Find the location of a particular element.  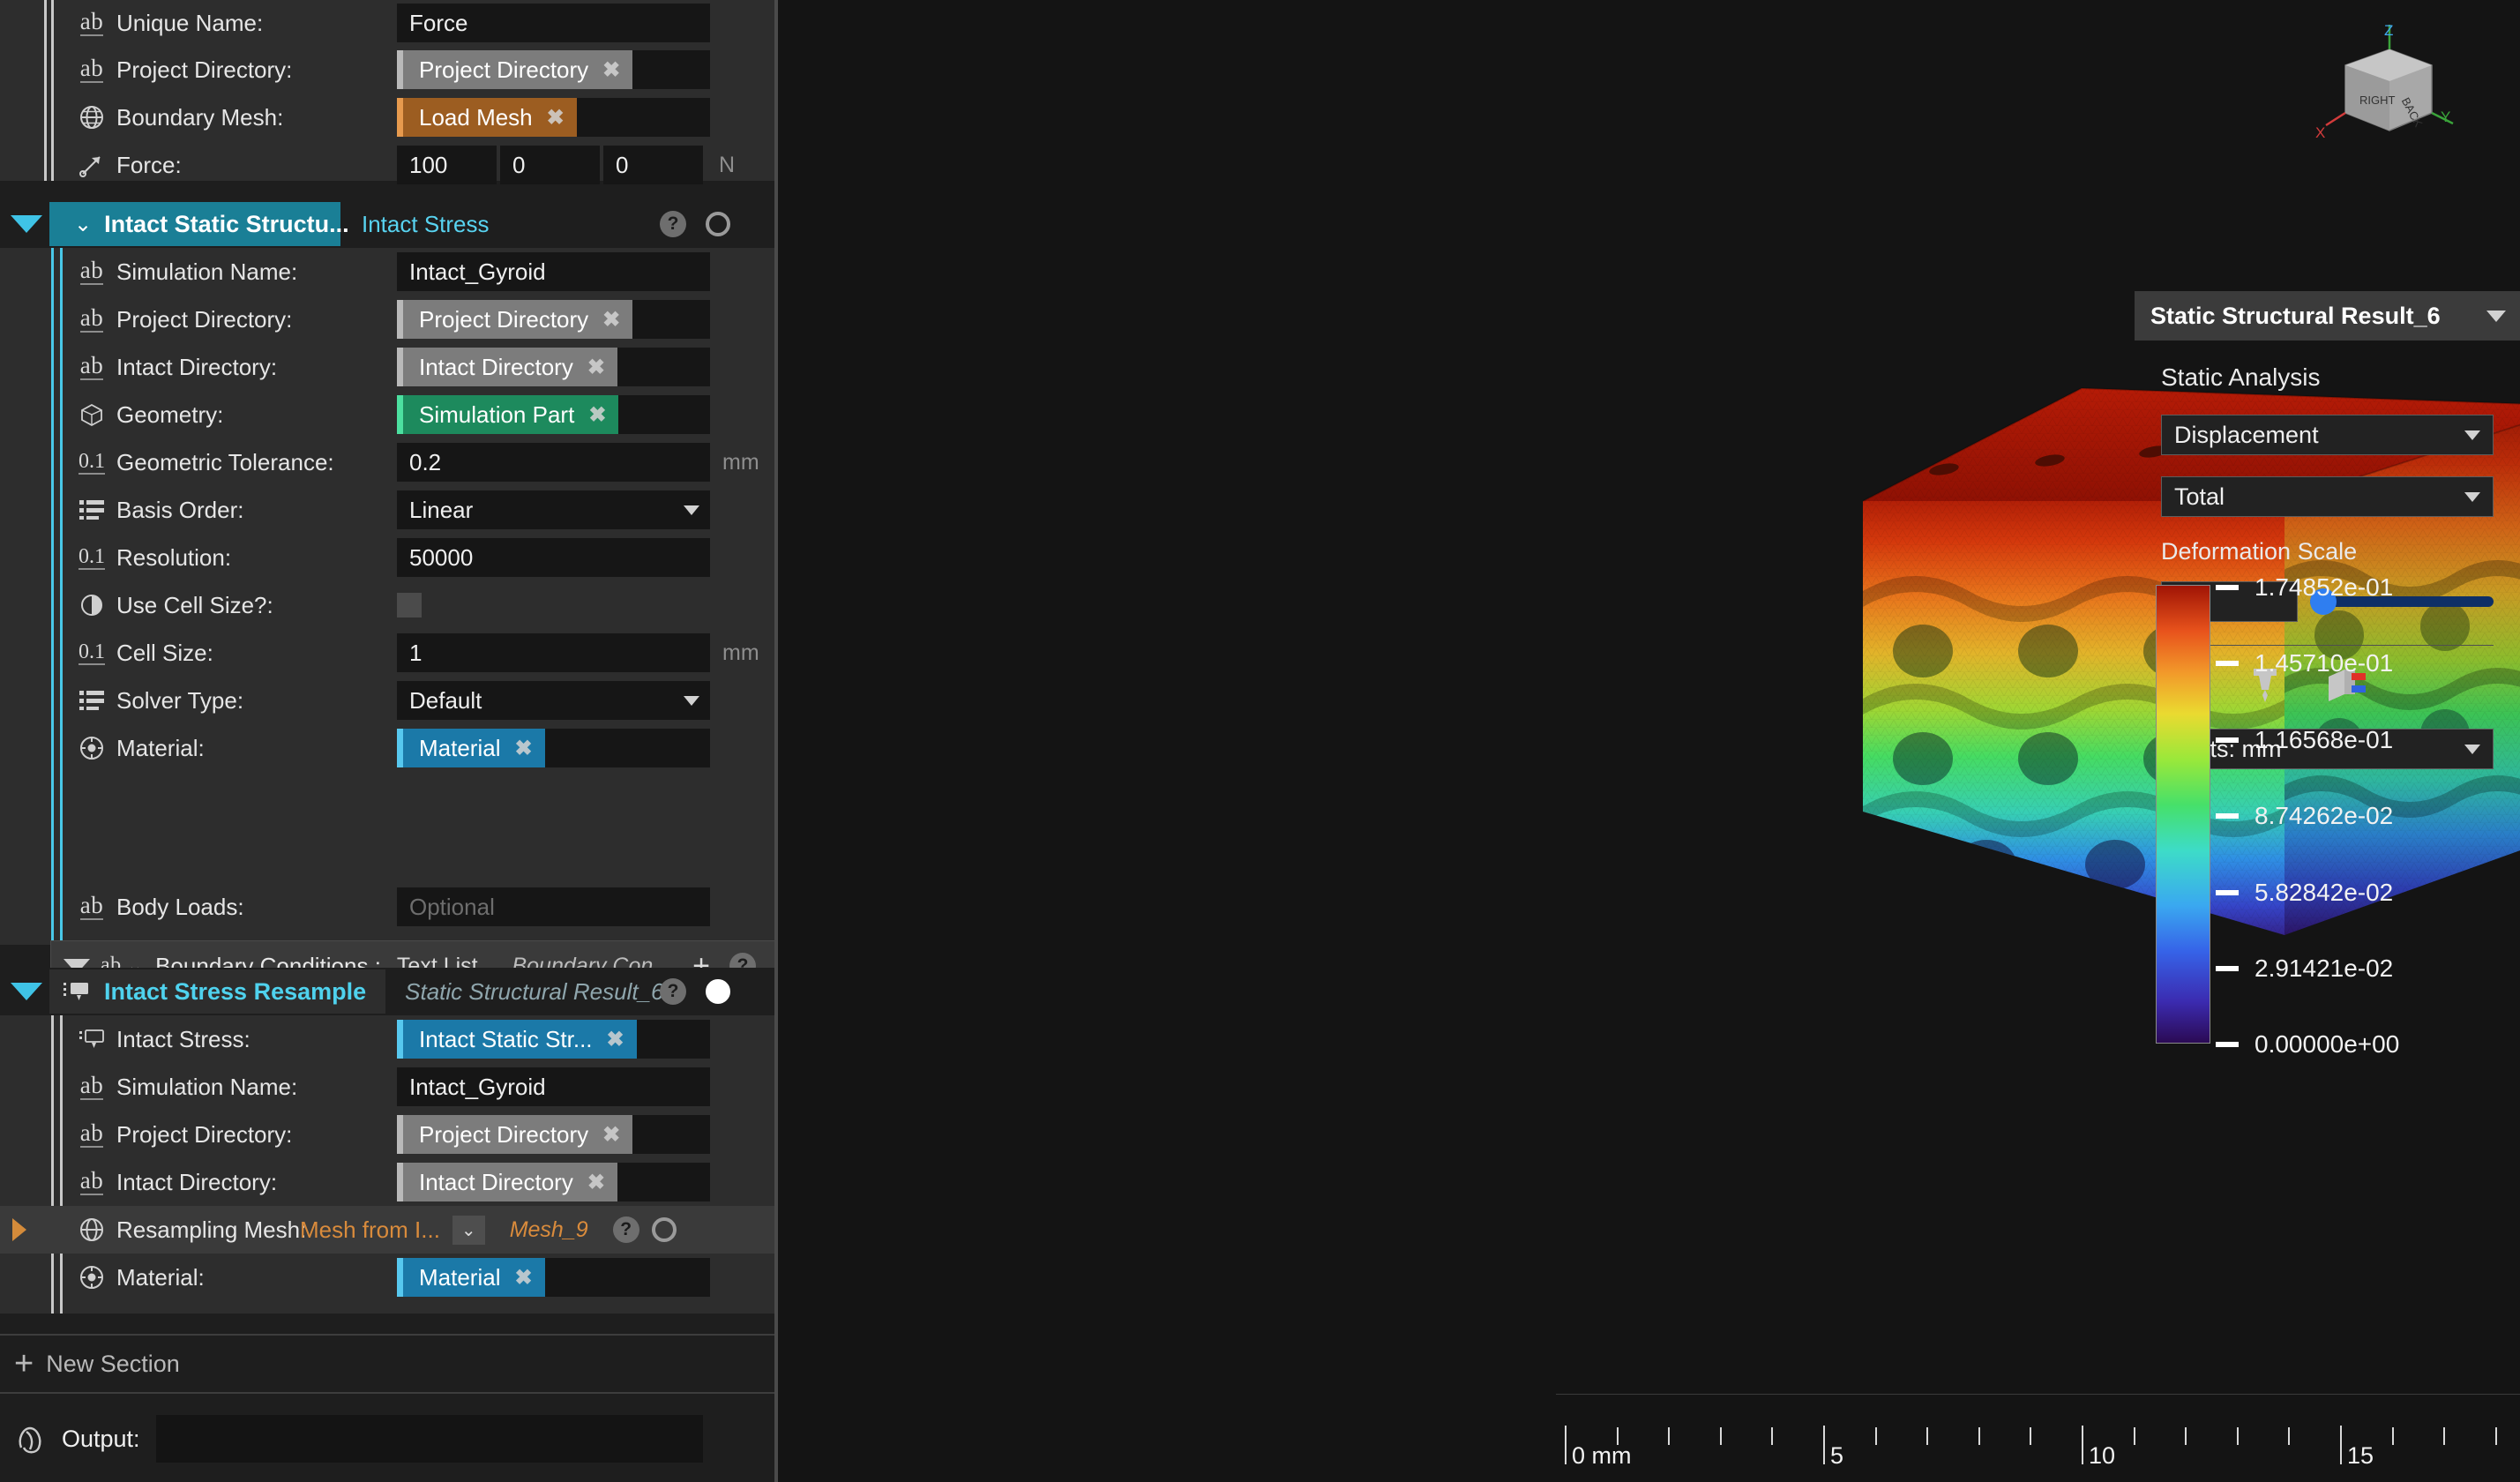

property-row-force: Force: 100 0 0 N is located at coordinates (421, 165).